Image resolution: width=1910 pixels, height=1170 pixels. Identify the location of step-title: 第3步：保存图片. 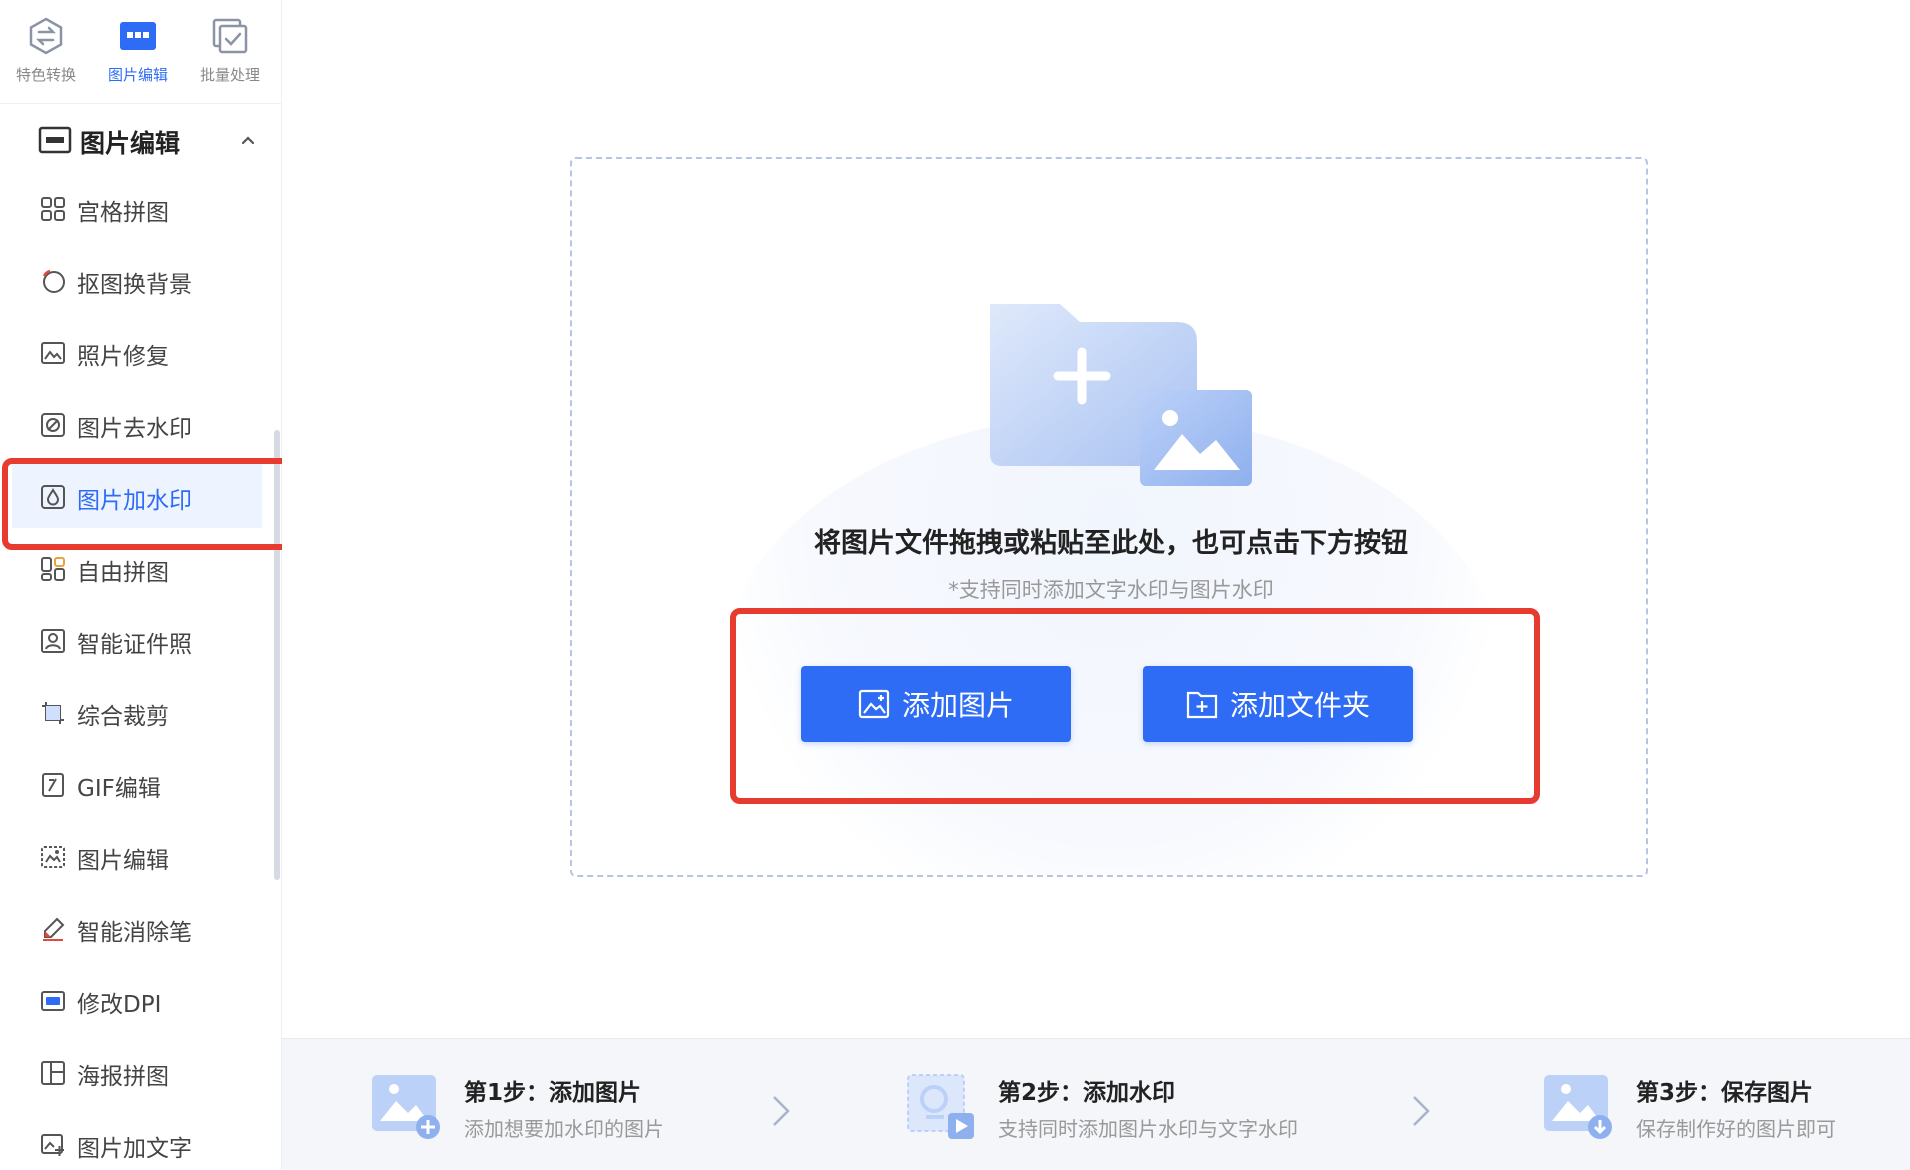
(1725, 1093).